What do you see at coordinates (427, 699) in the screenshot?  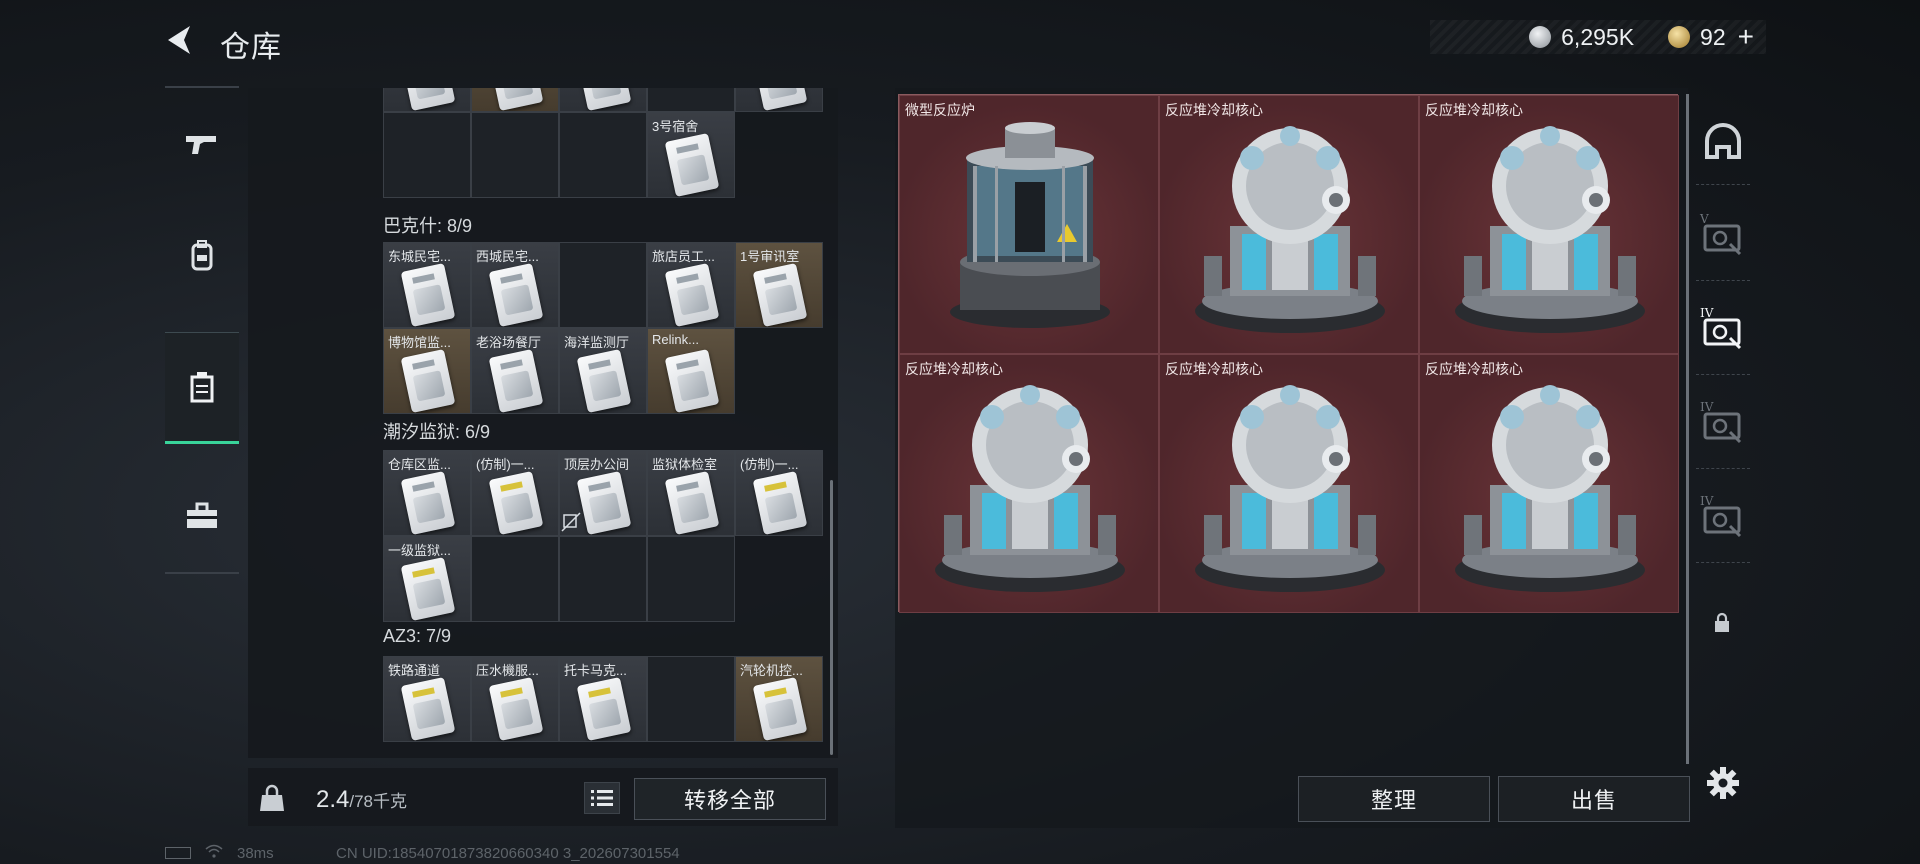 I see `keycard-slot: 铁路通道` at bounding box center [427, 699].